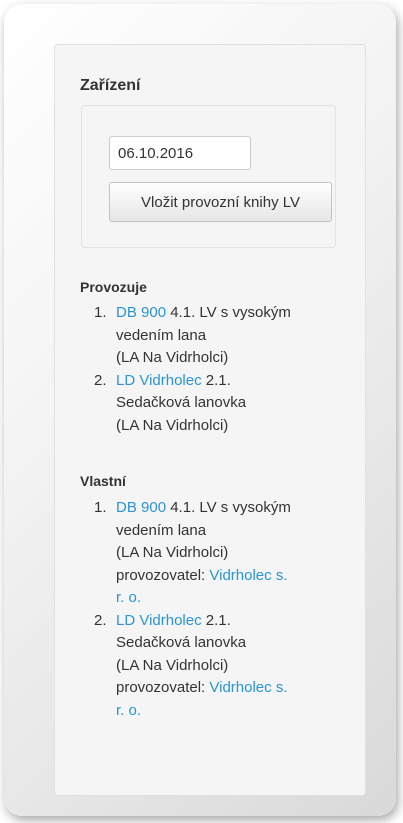  What do you see at coordinates (220, 202) in the screenshot?
I see `add-operation-books-button: Vložit provozní knihy LV` at bounding box center [220, 202].